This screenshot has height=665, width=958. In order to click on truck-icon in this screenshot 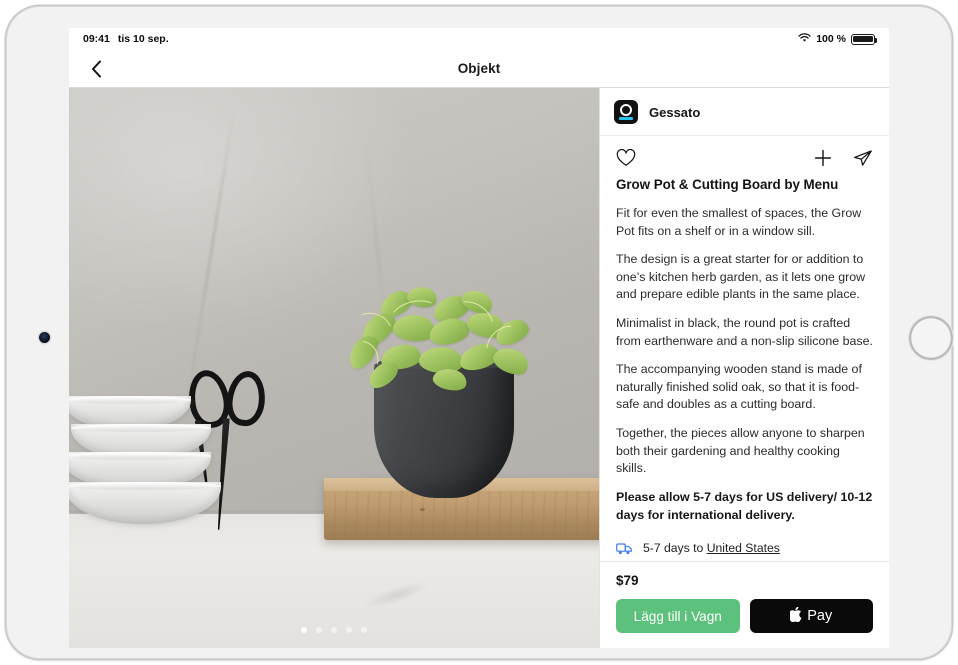, I will do `click(624, 548)`.